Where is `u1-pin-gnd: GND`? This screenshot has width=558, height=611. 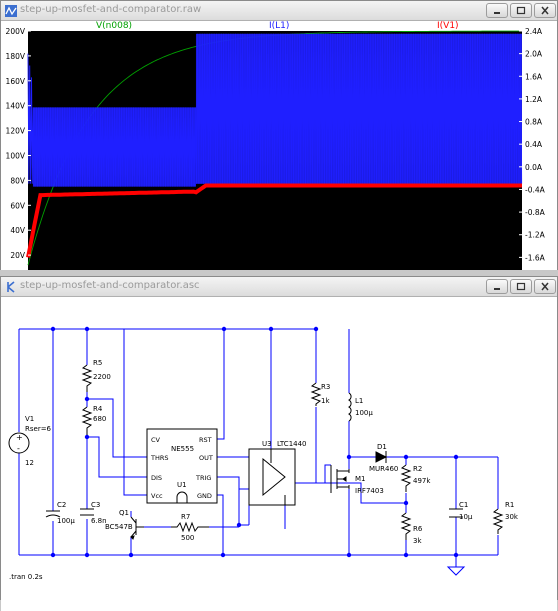 u1-pin-gnd: GND is located at coordinates (204, 496).